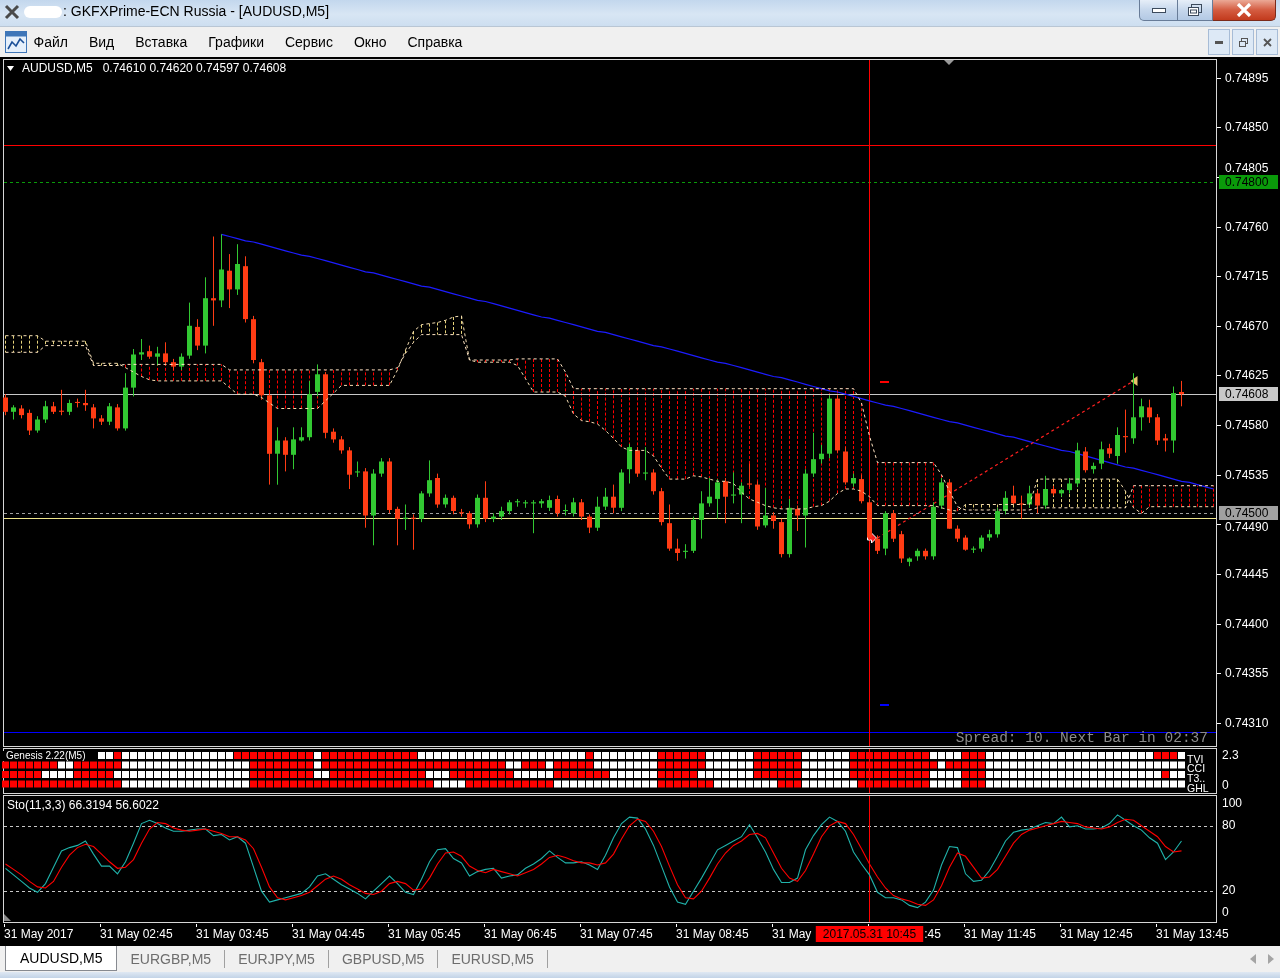  What do you see at coordinates (161, 42) in the screenshot?
I see `menu-item: Вставка` at bounding box center [161, 42].